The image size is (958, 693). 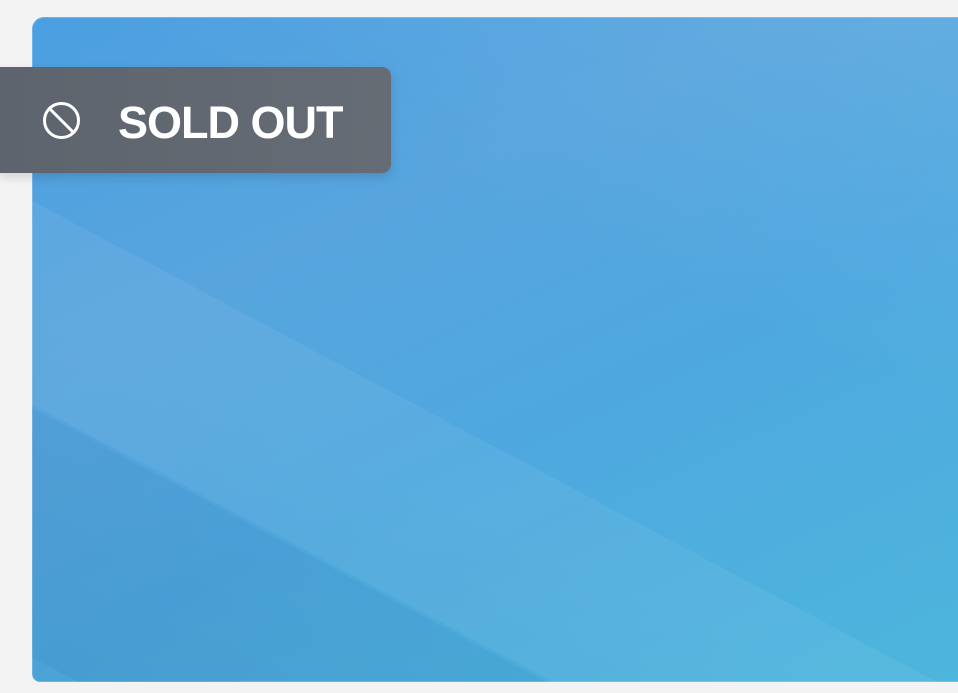 What do you see at coordinates (61, 120) in the screenshot?
I see `prohibited-icon` at bounding box center [61, 120].